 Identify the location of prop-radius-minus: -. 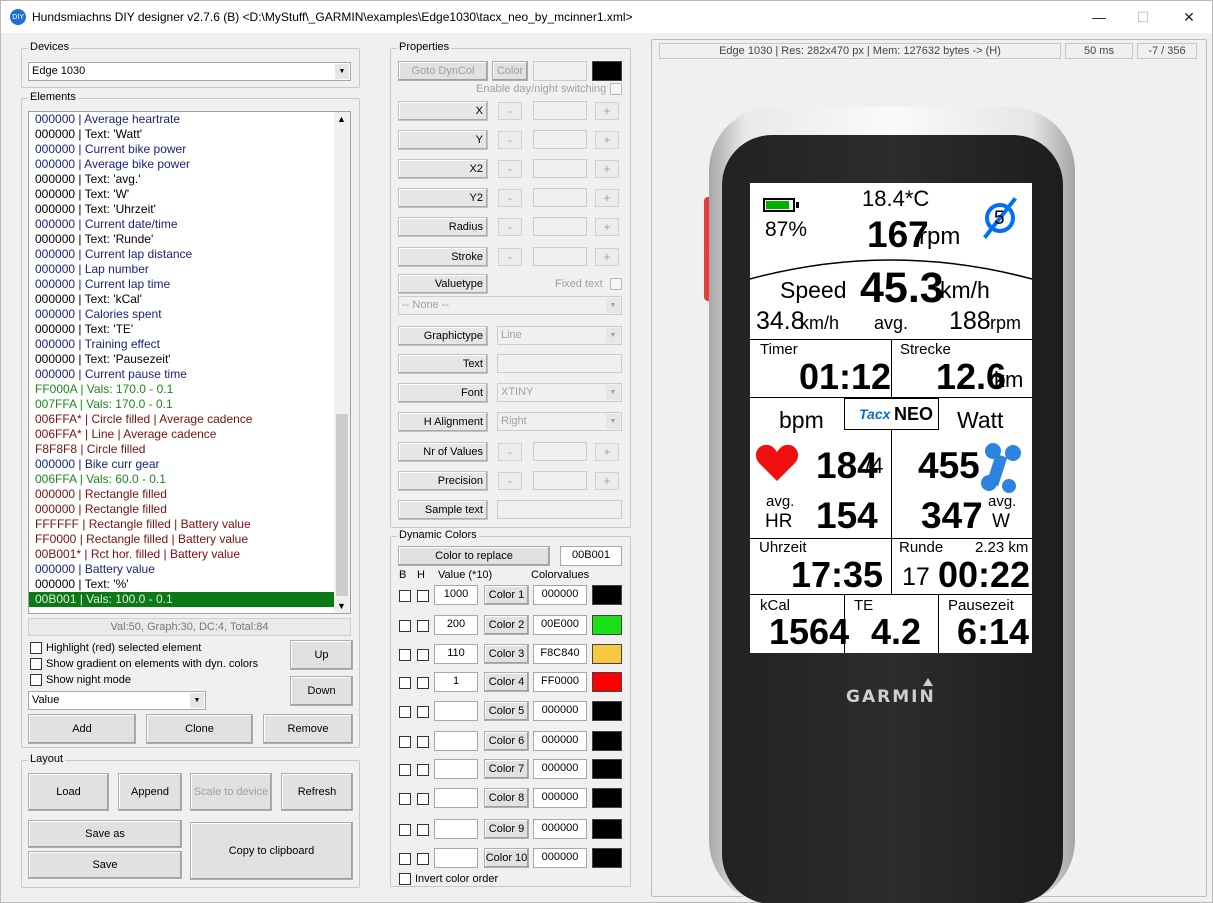
(510, 227).